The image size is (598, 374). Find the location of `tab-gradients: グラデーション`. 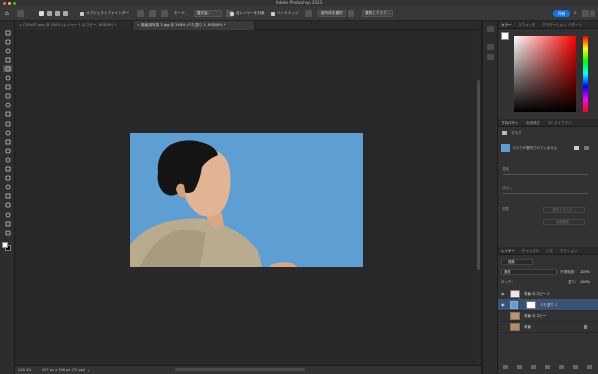

tab-gradients: グラデーション is located at coordinates (554, 25).